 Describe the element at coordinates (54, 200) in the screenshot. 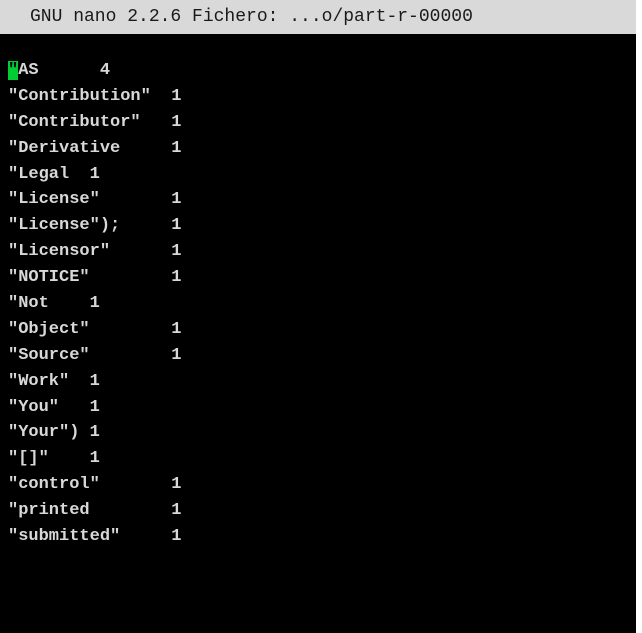

I see `line-word: "License"` at that location.